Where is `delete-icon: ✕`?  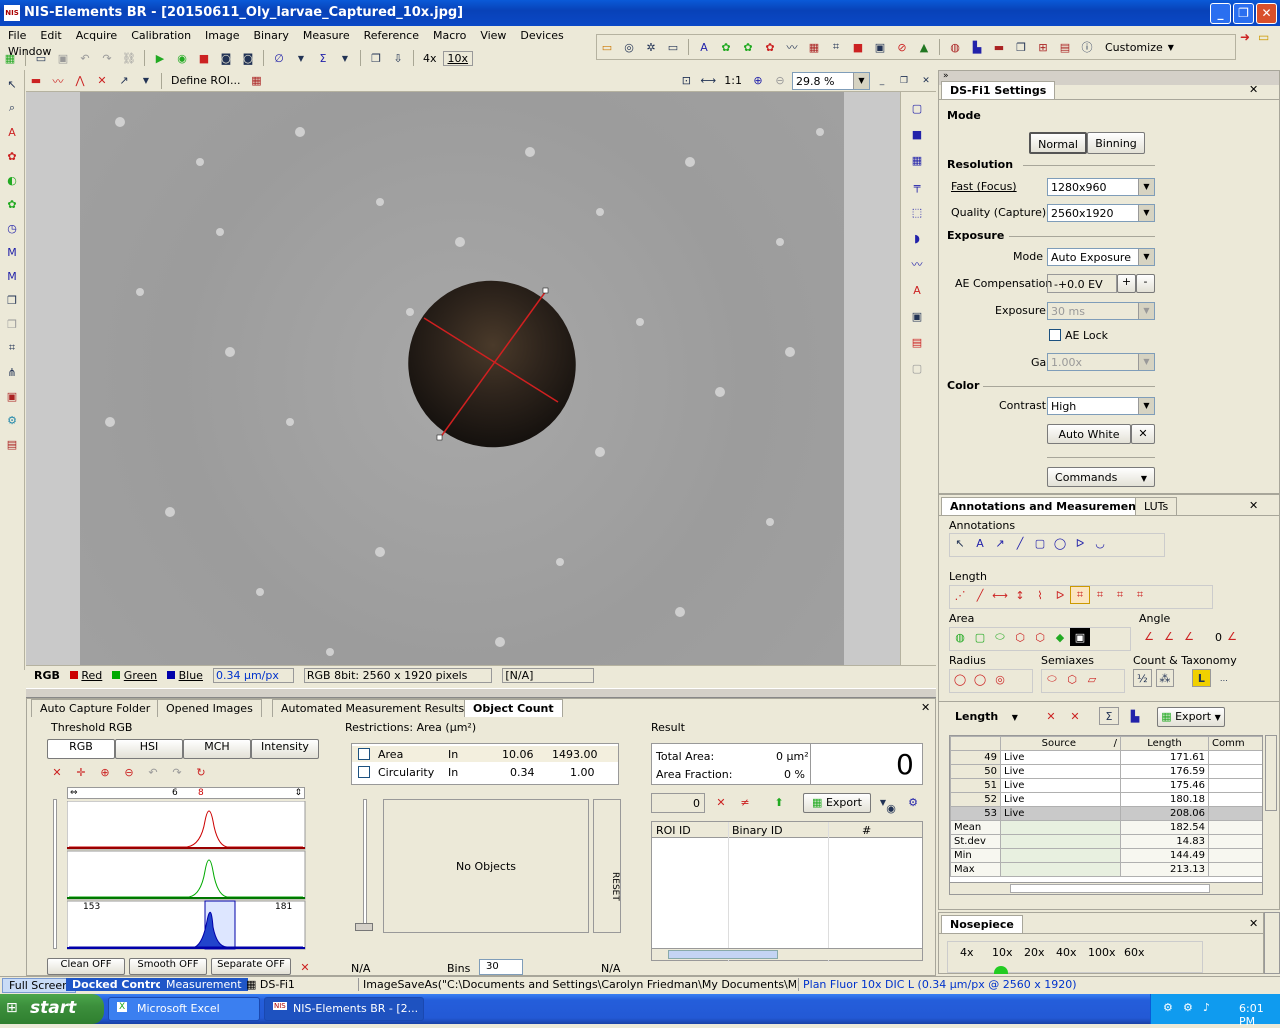 delete-icon: ✕ is located at coordinates (102, 81).